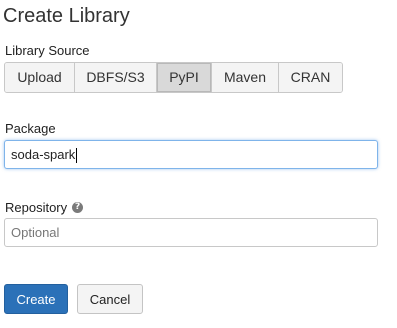 Image resolution: width=397 pixels, height=328 pixels. Describe the element at coordinates (35, 232) in the screenshot. I see `repository-input-placeholder: Optional` at that location.